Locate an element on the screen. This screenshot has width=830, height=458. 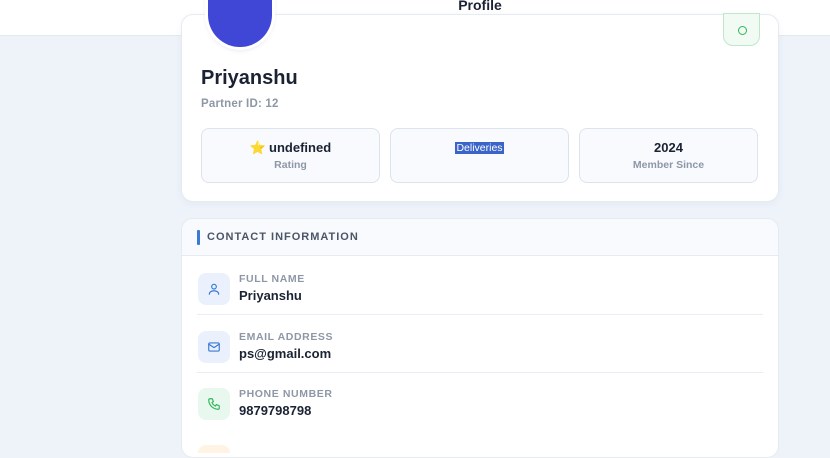
contact-section-header: CONTACT INFORMATION is located at coordinates (480, 237).